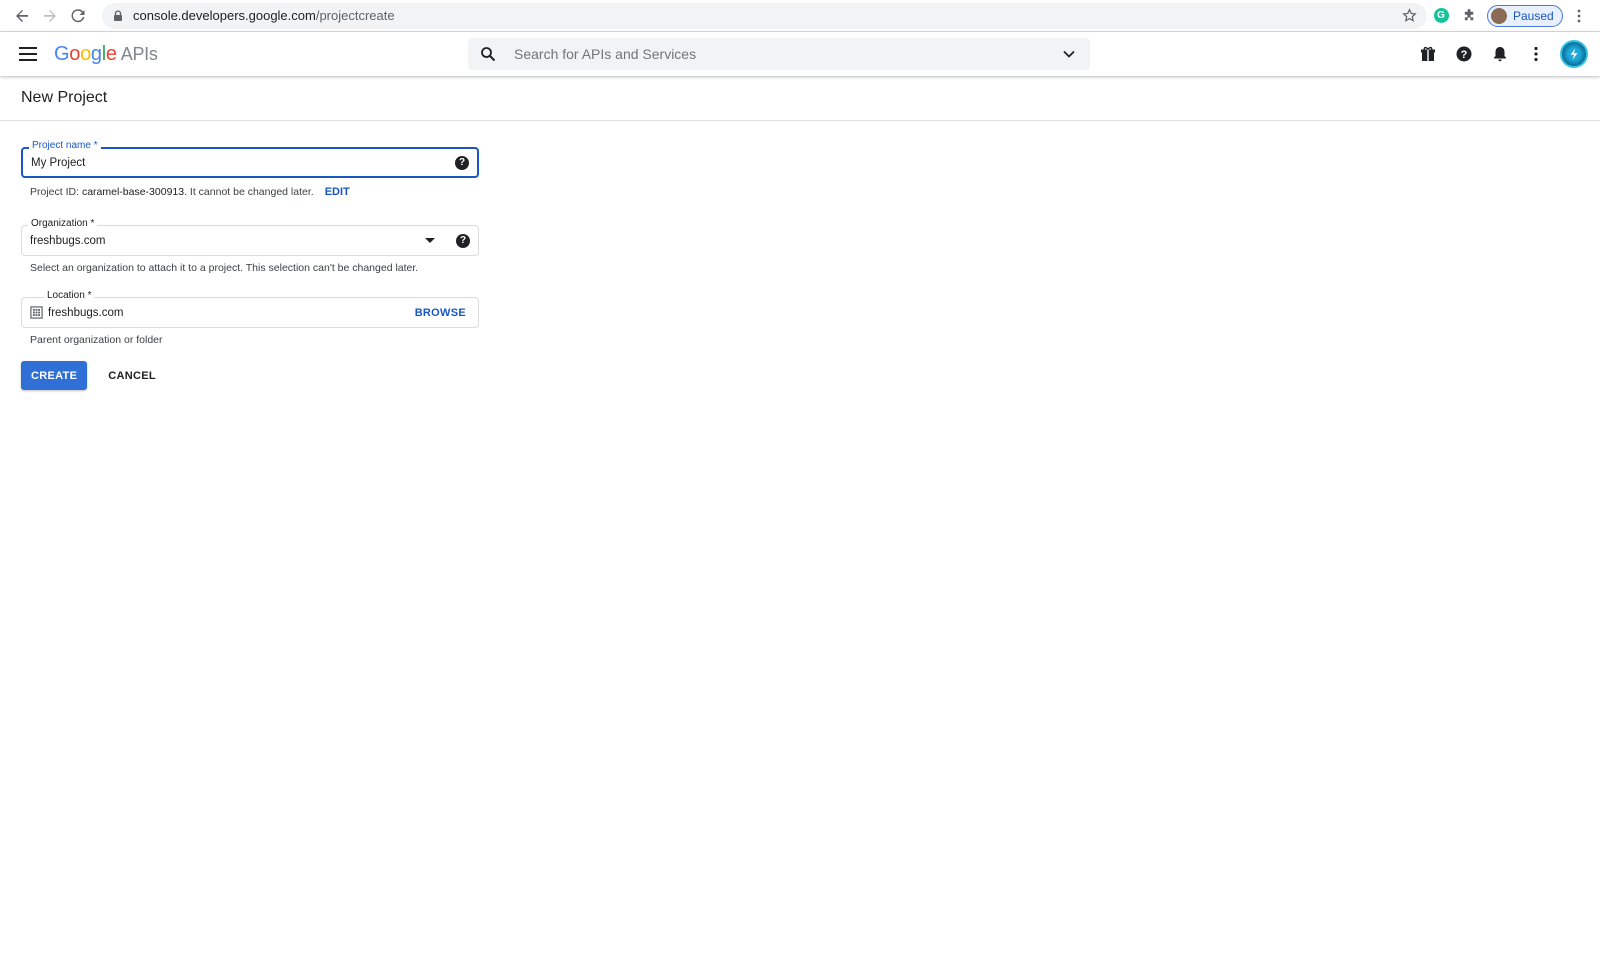 The width and height of the screenshot is (1600, 962). Describe the element at coordinates (28, 54) in the screenshot. I see `hamburger-menu-icon` at that location.